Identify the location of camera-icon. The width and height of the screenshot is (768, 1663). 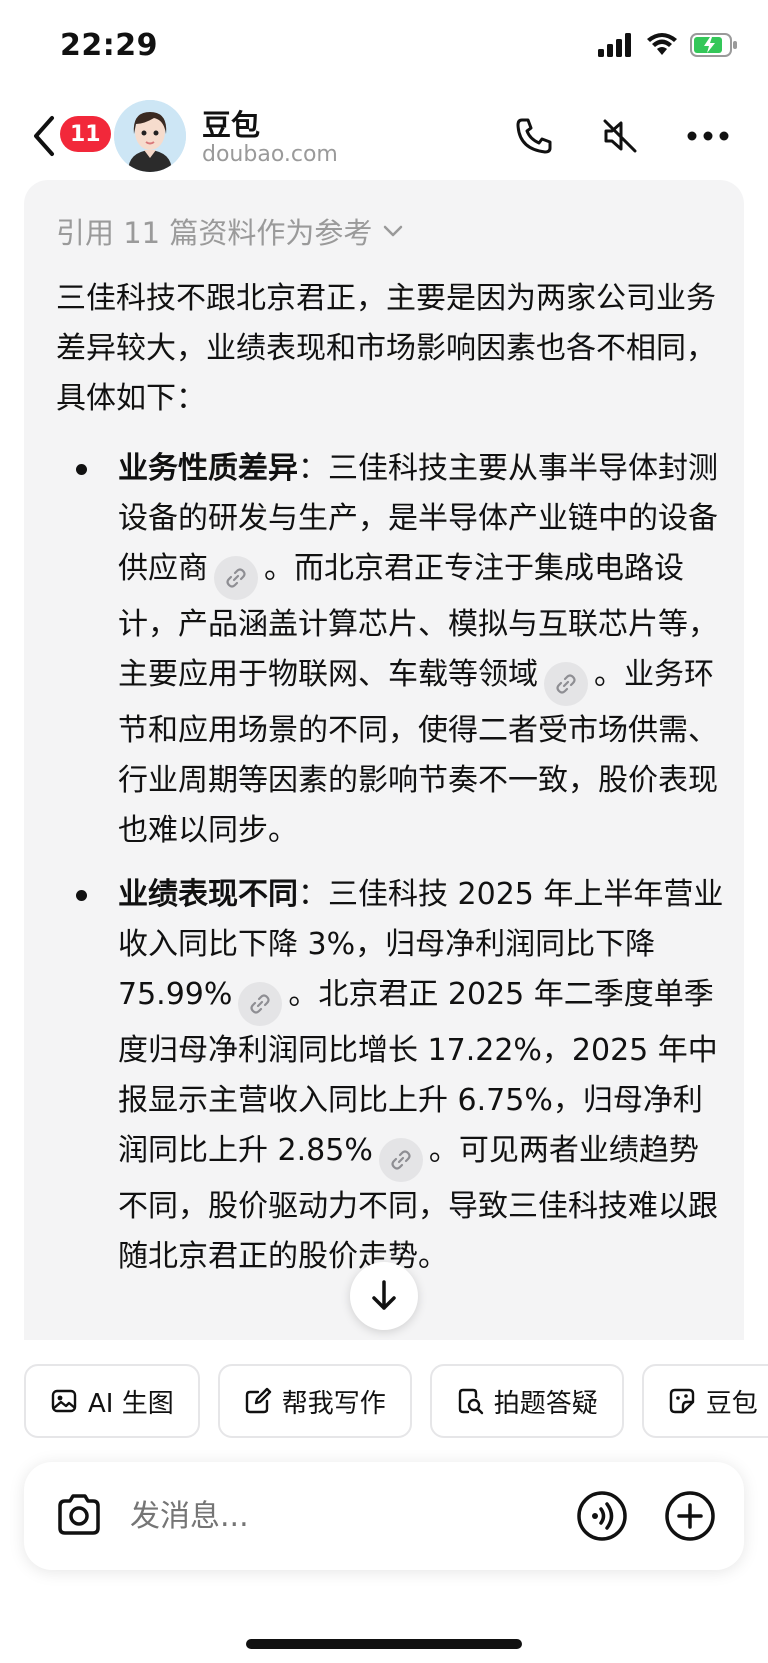
(79, 1514).